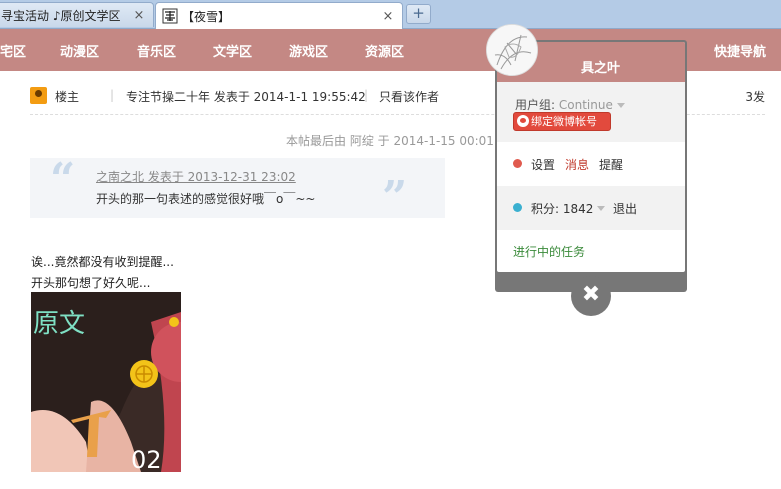 Image resolution: width=781 pixels, height=489 pixels. I want to click on points-value: 积分: 1842, so click(562, 208).